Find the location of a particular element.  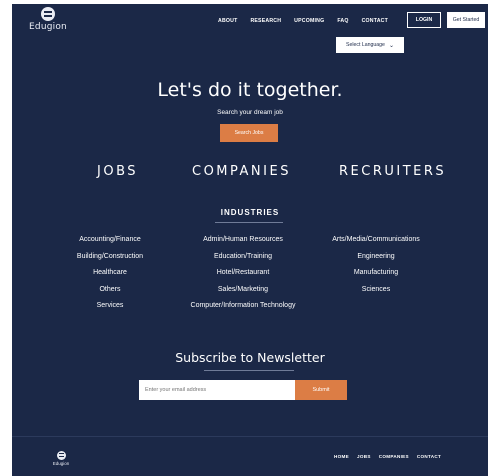

category-companies-link: COMPANIES is located at coordinates (241, 171).